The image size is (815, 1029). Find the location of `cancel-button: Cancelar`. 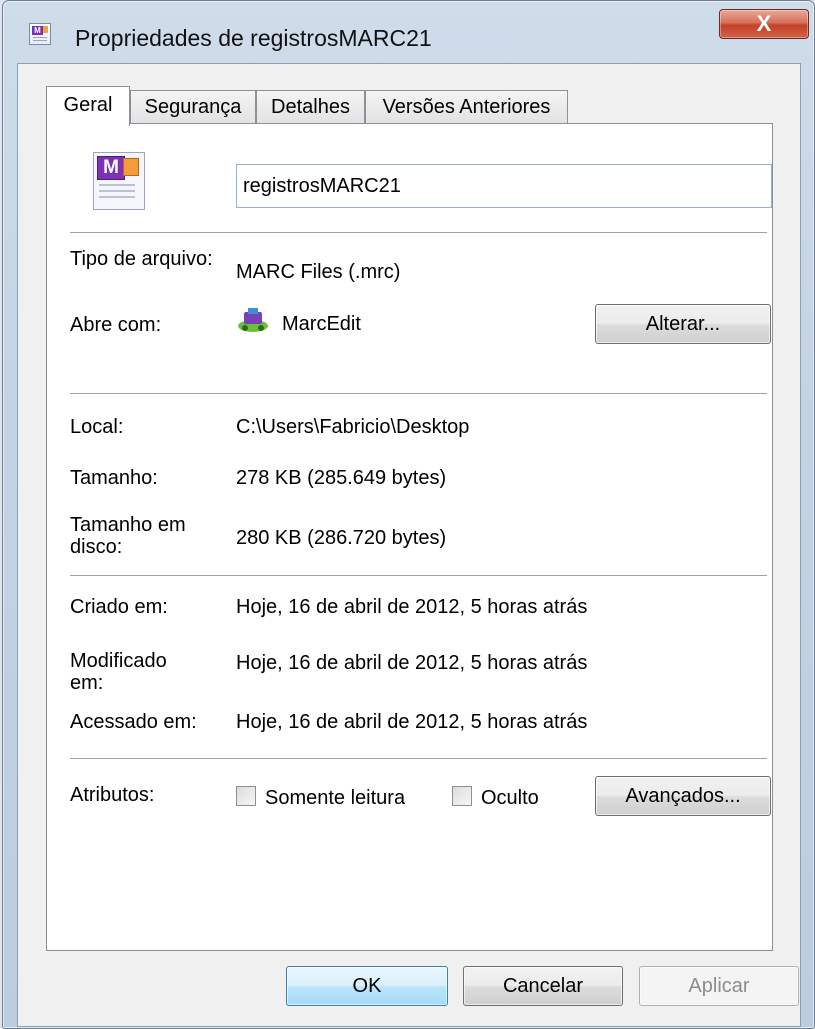

cancel-button: Cancelar is located at coordinates (543, 986).